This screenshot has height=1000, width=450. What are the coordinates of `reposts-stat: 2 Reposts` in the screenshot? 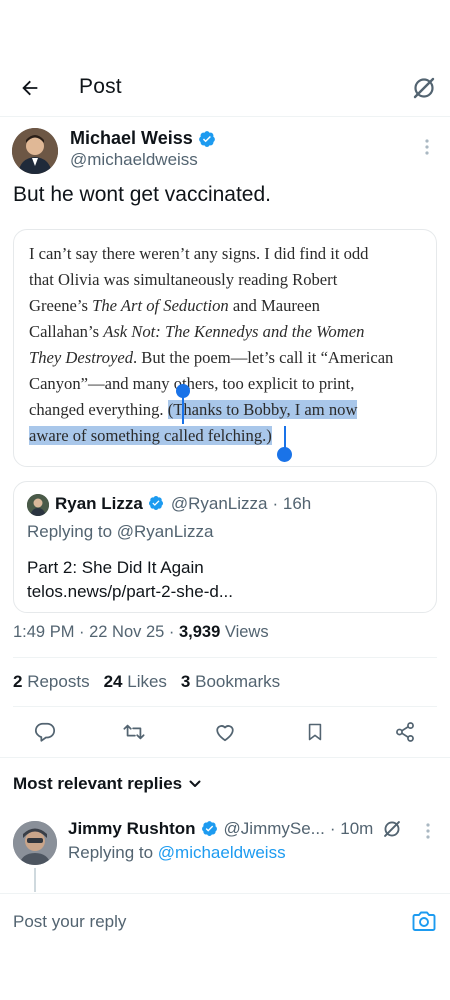 It's located at (51, 682).